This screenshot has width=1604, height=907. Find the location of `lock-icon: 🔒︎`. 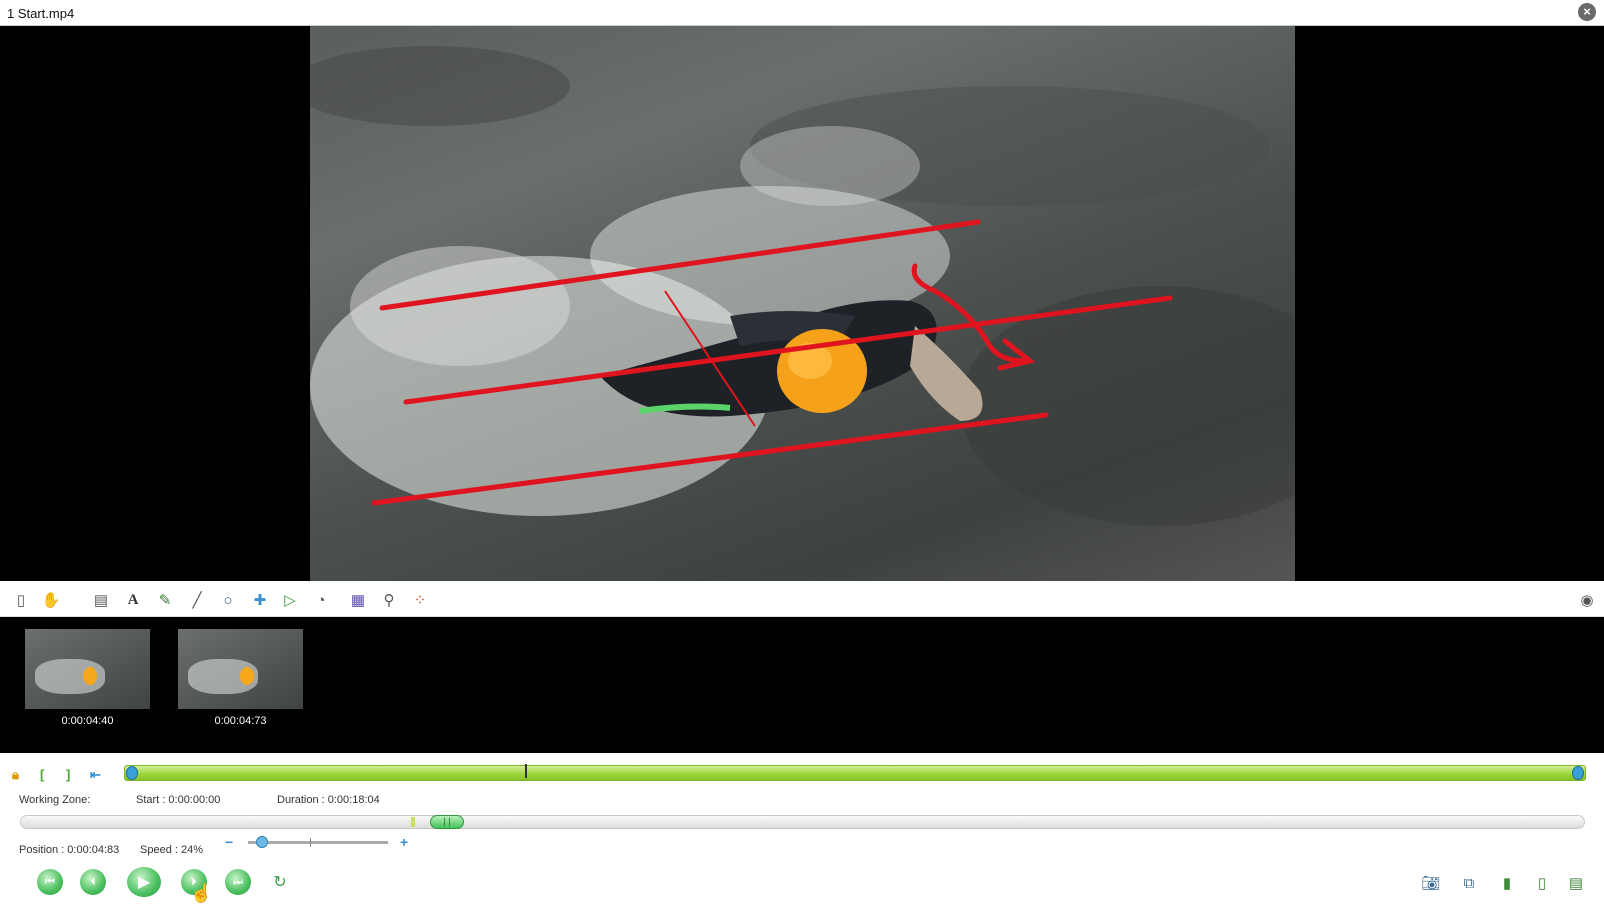

lock-icon: 🔒︎ is located at coordinates (15, 775).